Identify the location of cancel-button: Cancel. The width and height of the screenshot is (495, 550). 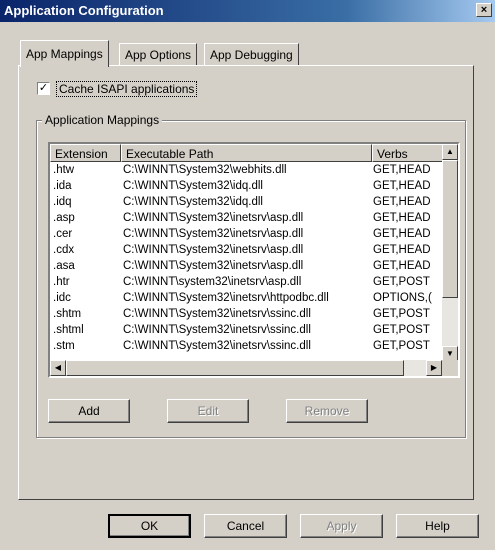
(245, 526).